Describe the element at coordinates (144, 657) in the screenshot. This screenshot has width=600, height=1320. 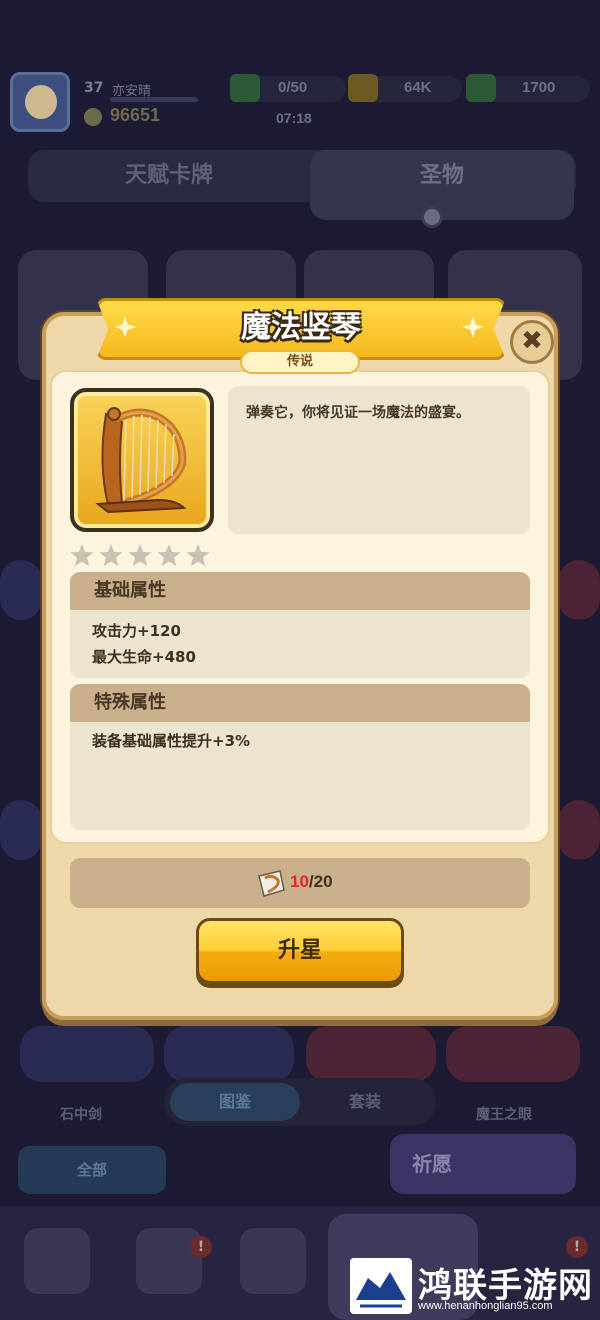
I see `stat-max-hp: 最大生命+480` at that location.